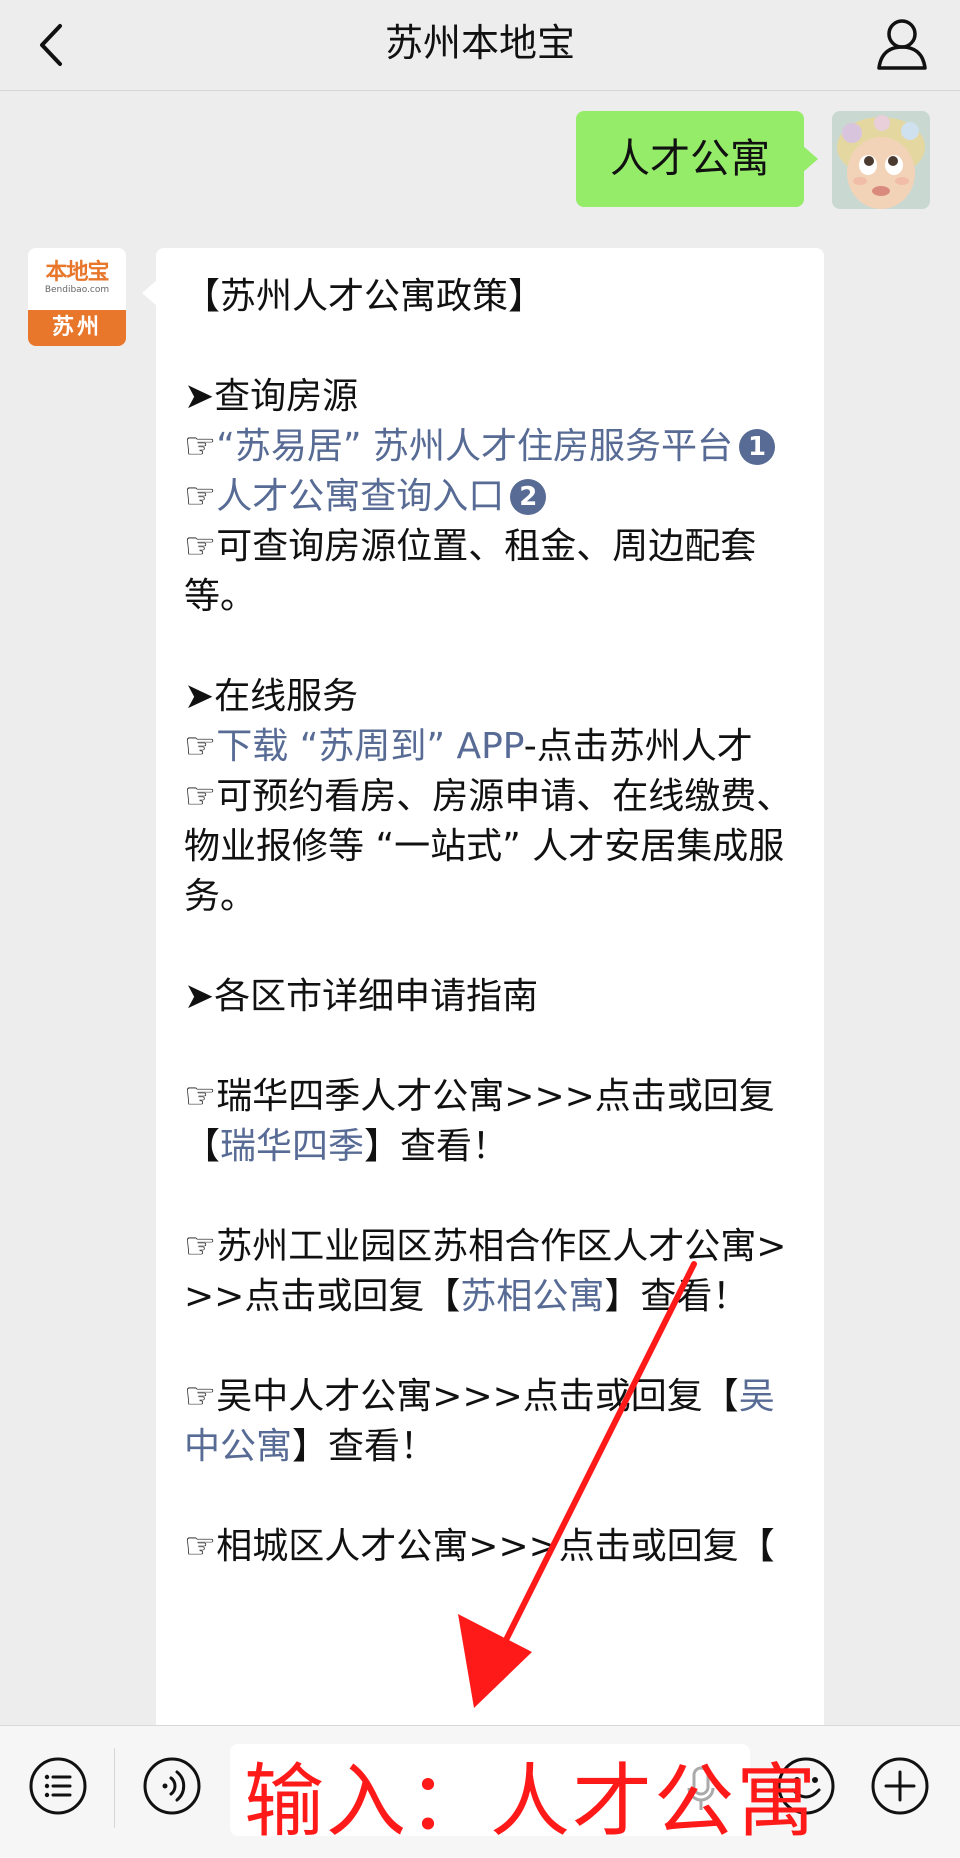  Describe the element at coordinates (490, 1790) in the screenshot. I see `message-input` at that location.